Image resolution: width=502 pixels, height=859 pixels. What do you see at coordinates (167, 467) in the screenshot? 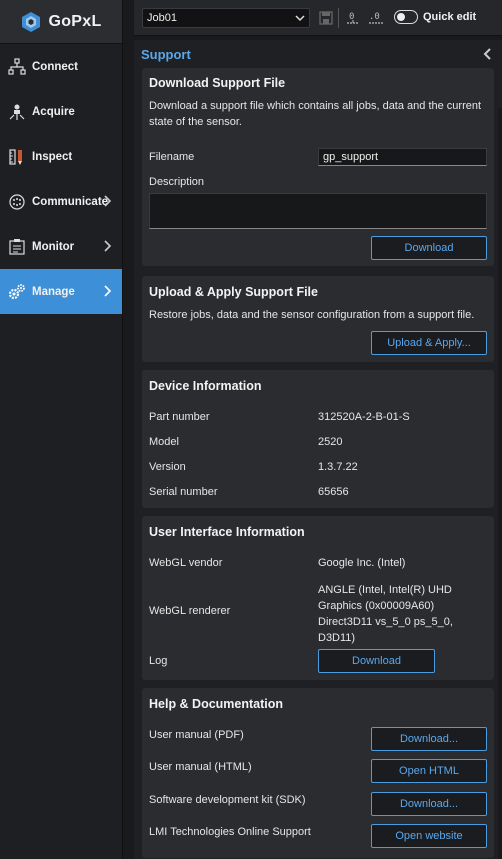
I see `version-label: Version` at bounding box center [167, 467].